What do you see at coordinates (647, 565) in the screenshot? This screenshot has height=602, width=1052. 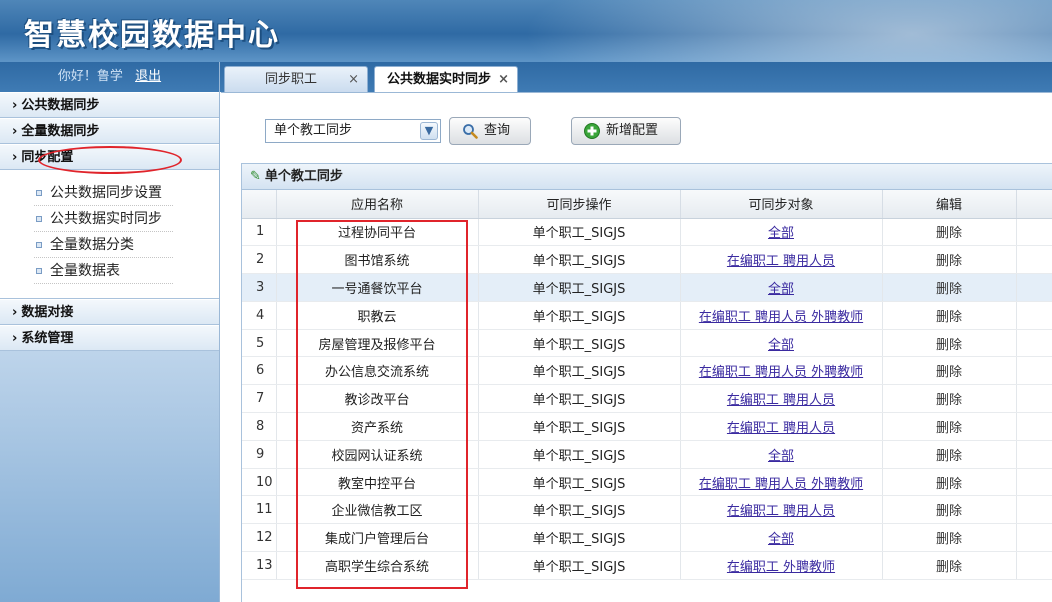 I see `table-row: 13 高职学生综合系统 单个职工_SIGJS 在编职工 外聘教师 删除` at bounding box center [647, 565].